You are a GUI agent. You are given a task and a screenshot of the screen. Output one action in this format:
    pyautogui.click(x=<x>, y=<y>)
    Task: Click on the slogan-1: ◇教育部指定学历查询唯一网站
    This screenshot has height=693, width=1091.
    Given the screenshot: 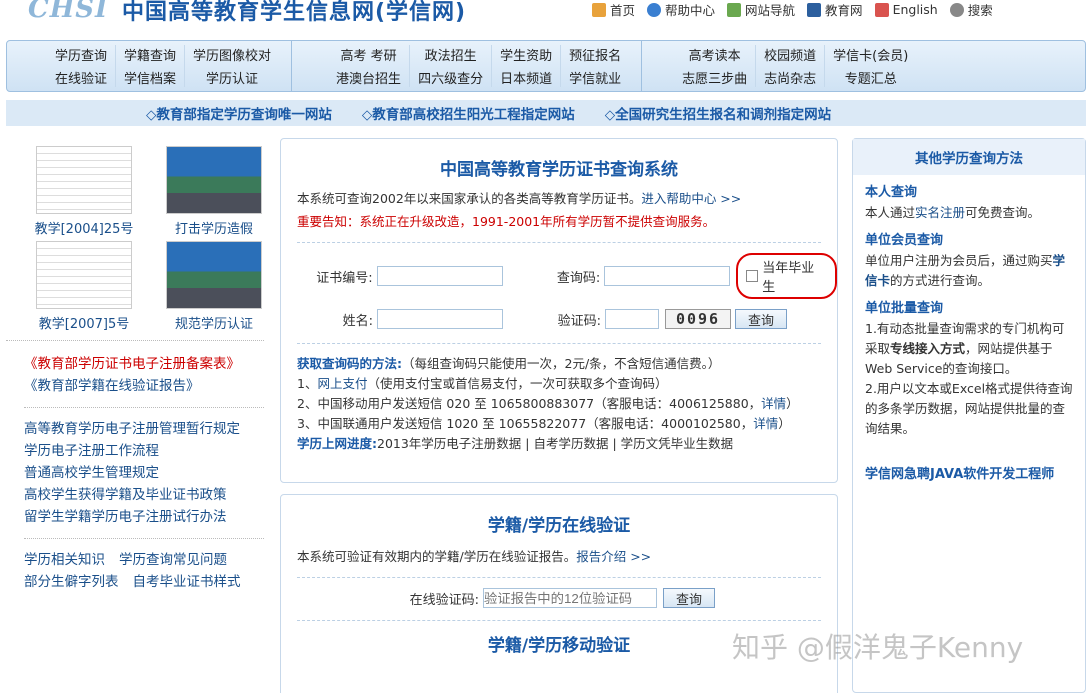 What is the action you would take?
    pyautogui.click(x=239, y=113)
    